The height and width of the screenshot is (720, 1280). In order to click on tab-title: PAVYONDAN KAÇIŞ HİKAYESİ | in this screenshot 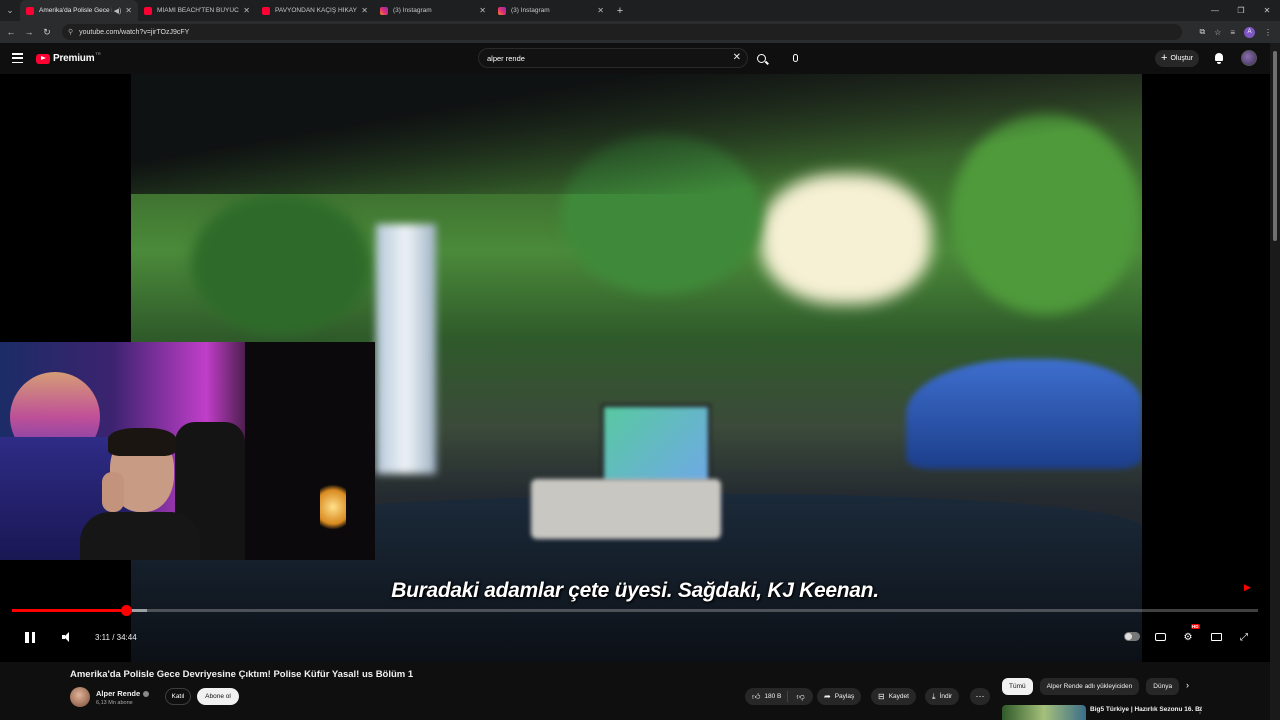, I will do `click(316, 10)`.